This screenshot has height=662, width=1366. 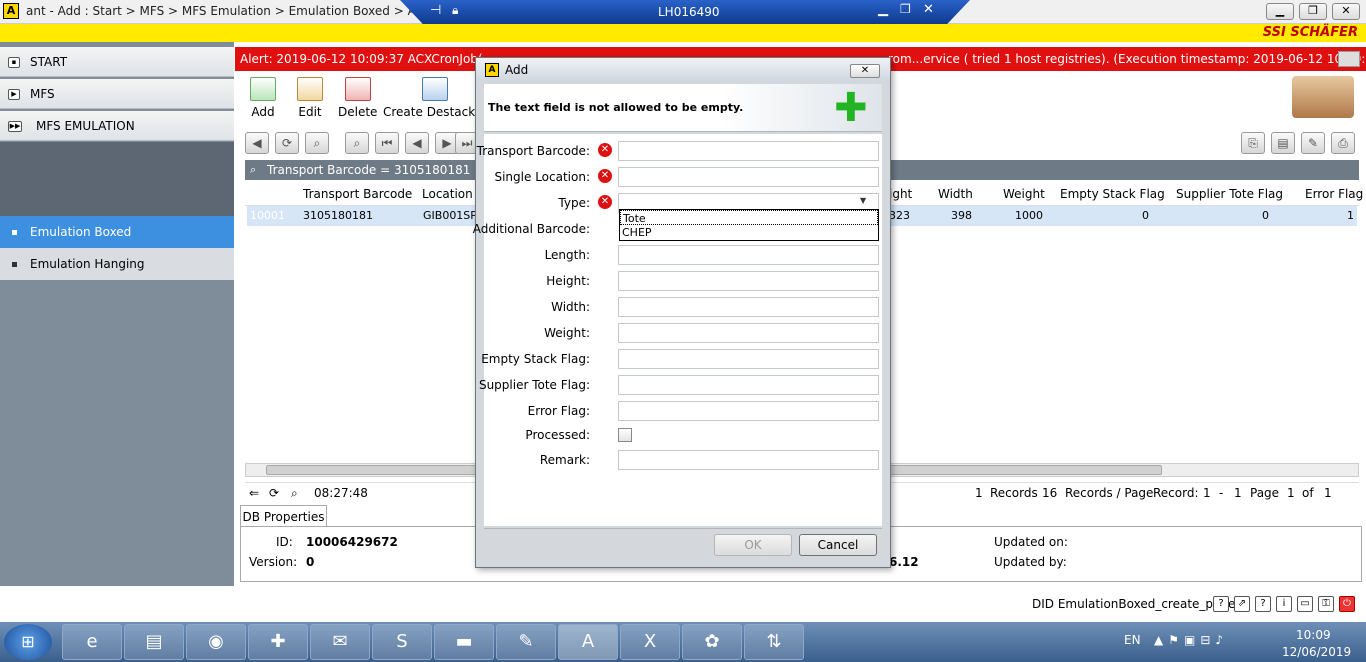 I want to click on column-header: ight, so click(x=900, y=194).